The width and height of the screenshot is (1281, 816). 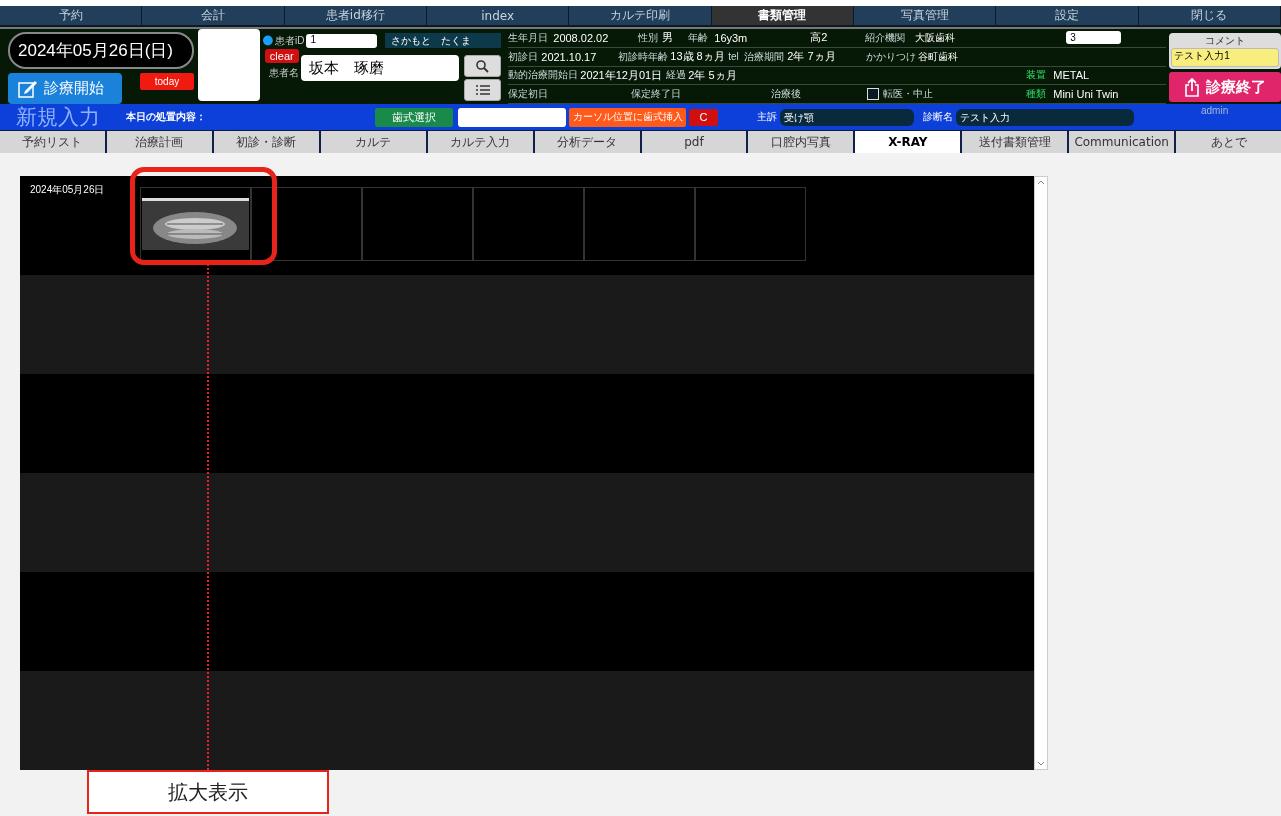 What do you see at coordinates (787, 94) in the screenshot?
I see `field-label: 治療後` at bounding box center [787, 94].